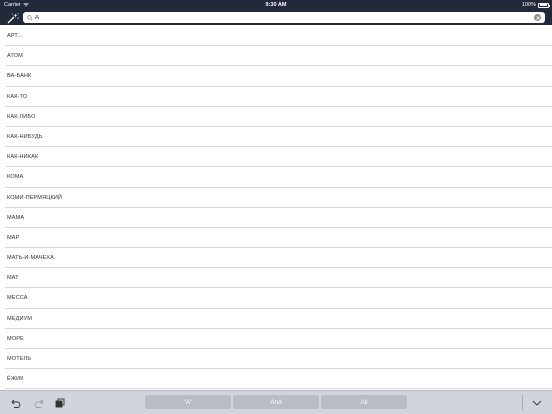  I want to click on list-item-label: МАТЬ-И-МАЧЕХА, so click(30, 258).